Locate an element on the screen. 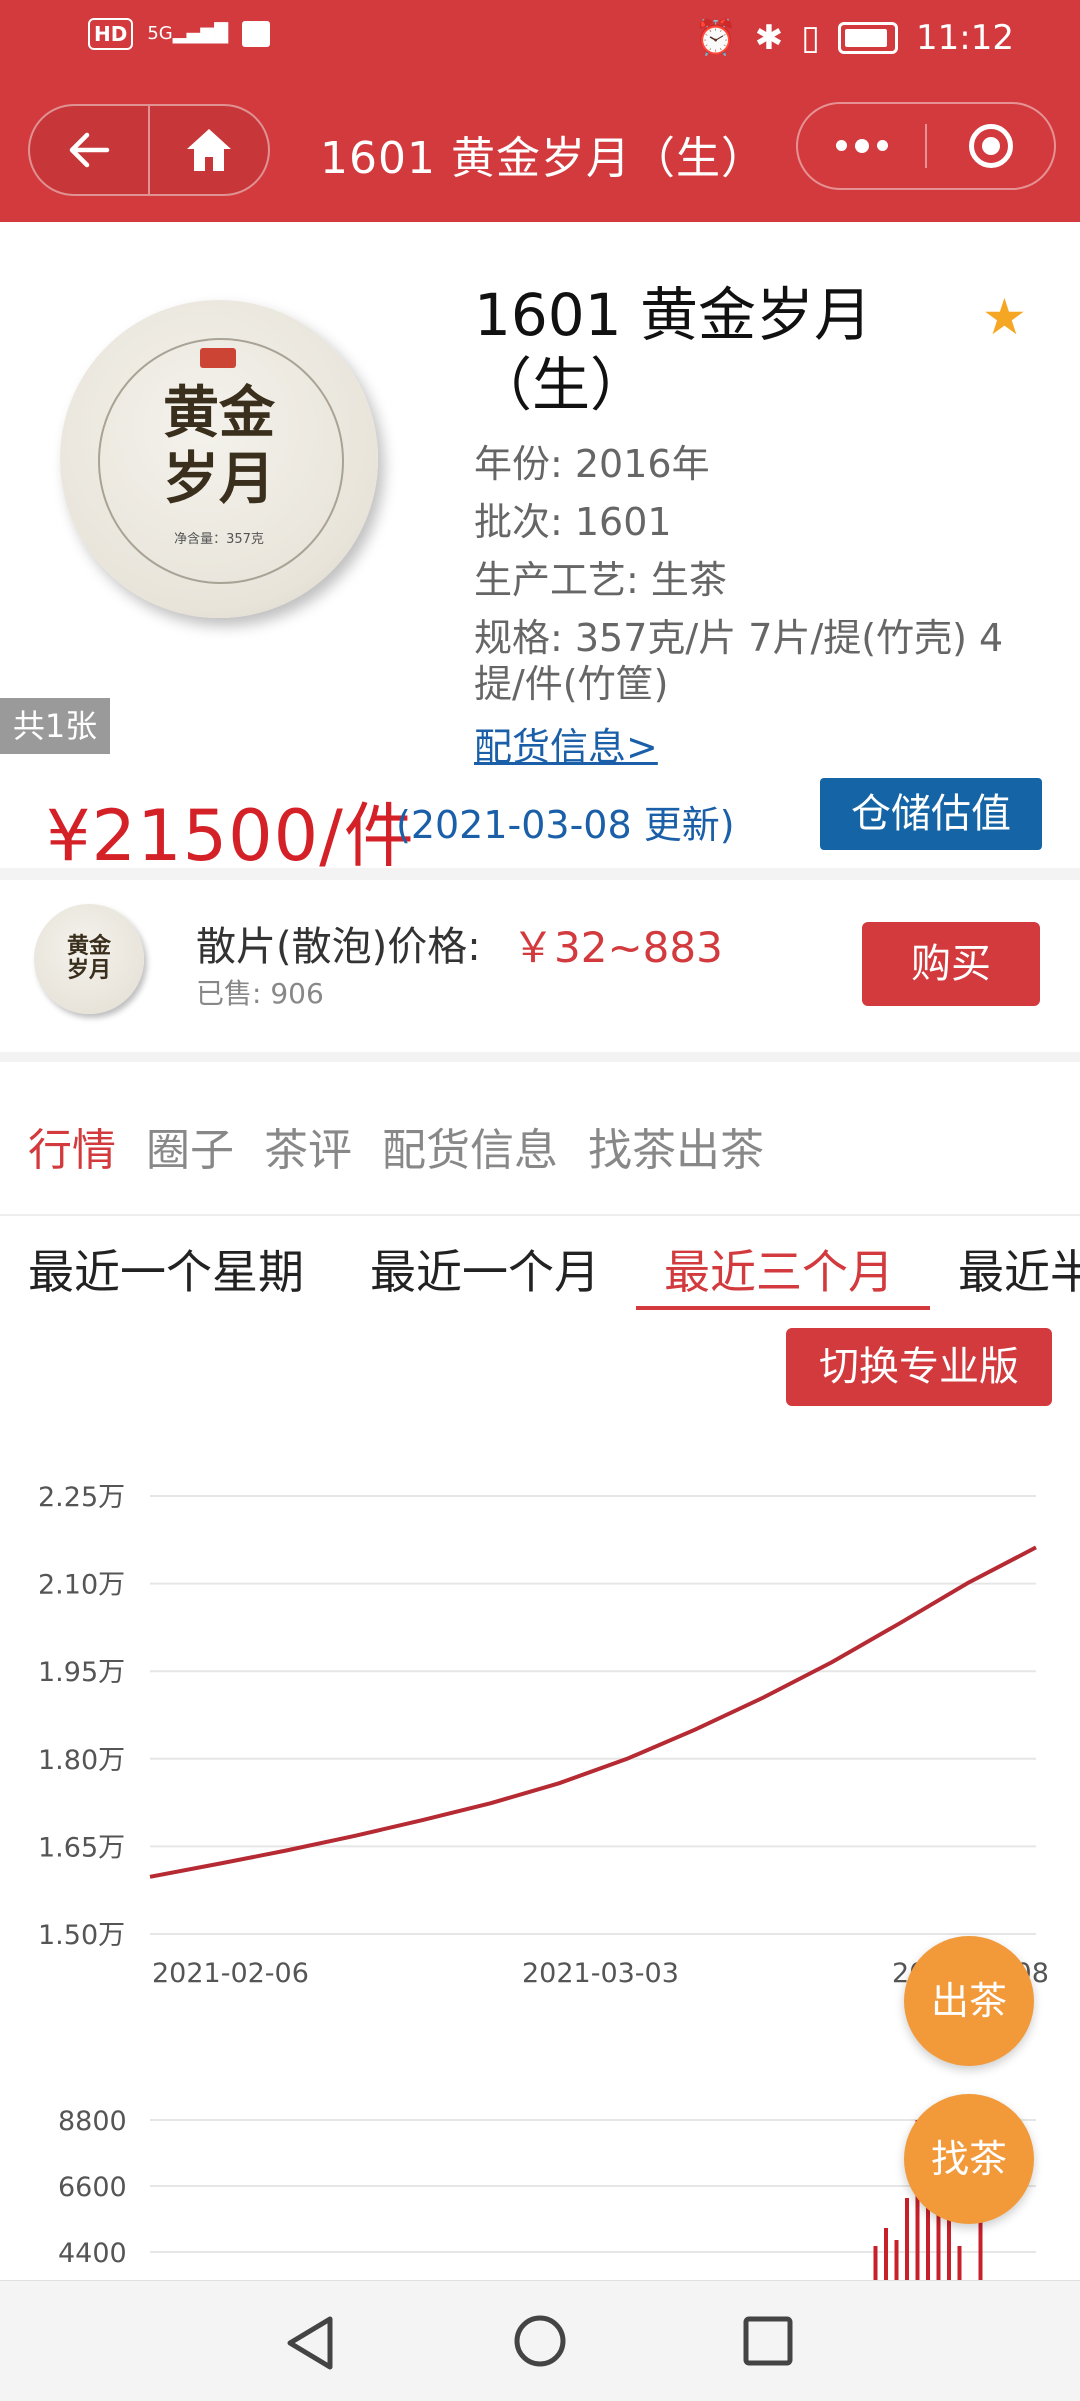 This screenshot has width=1080, height=2401. attr-spec-line1: 规格: 357克/片 7片/提(竹壳) 4 is located at coordinates (739, 638).